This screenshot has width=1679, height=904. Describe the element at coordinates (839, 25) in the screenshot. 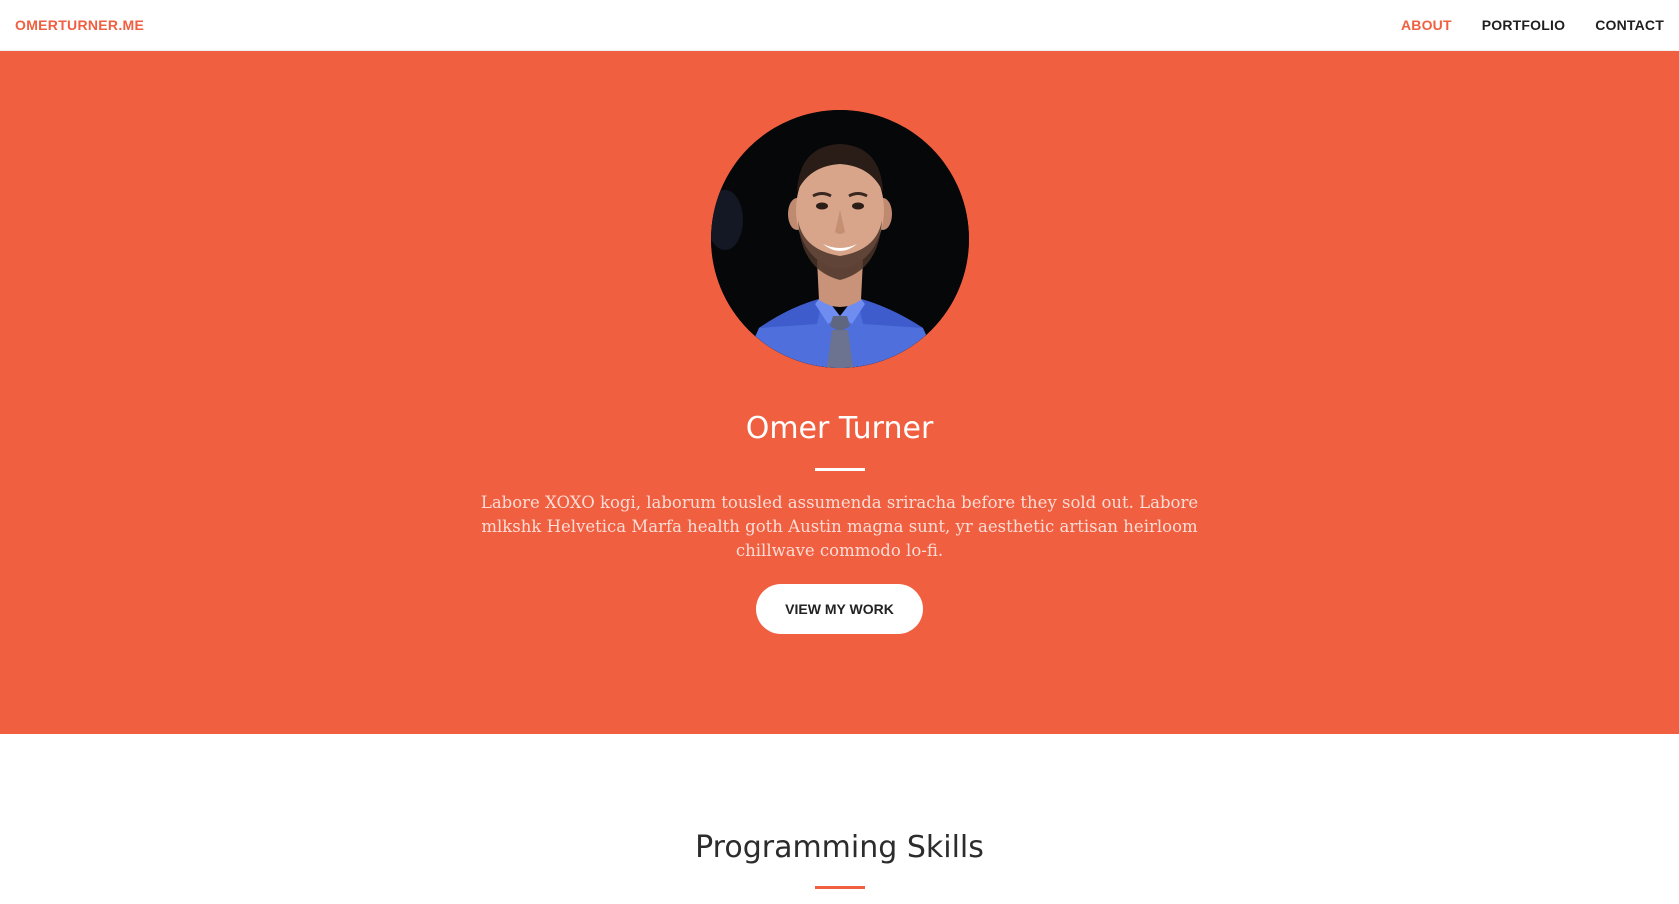

I see `top-navbar: OMERTURNER.ME ABOUT PORTFOLIO CONTACT` at that location.